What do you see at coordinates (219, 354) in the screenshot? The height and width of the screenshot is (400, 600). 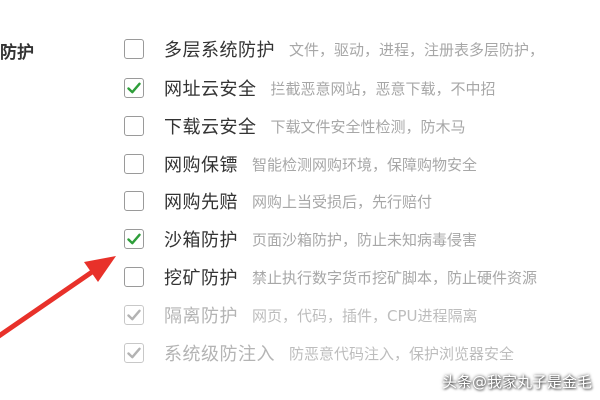 I see `option-name: 系统级防注入` at bounding box center [219, 354].